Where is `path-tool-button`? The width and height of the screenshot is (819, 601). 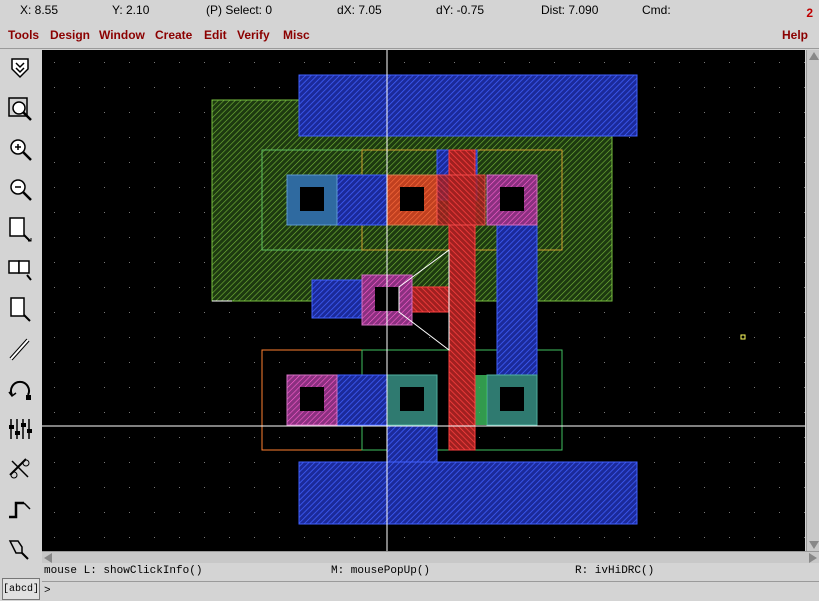
path-tool-button is located at coordinates (20, 509).